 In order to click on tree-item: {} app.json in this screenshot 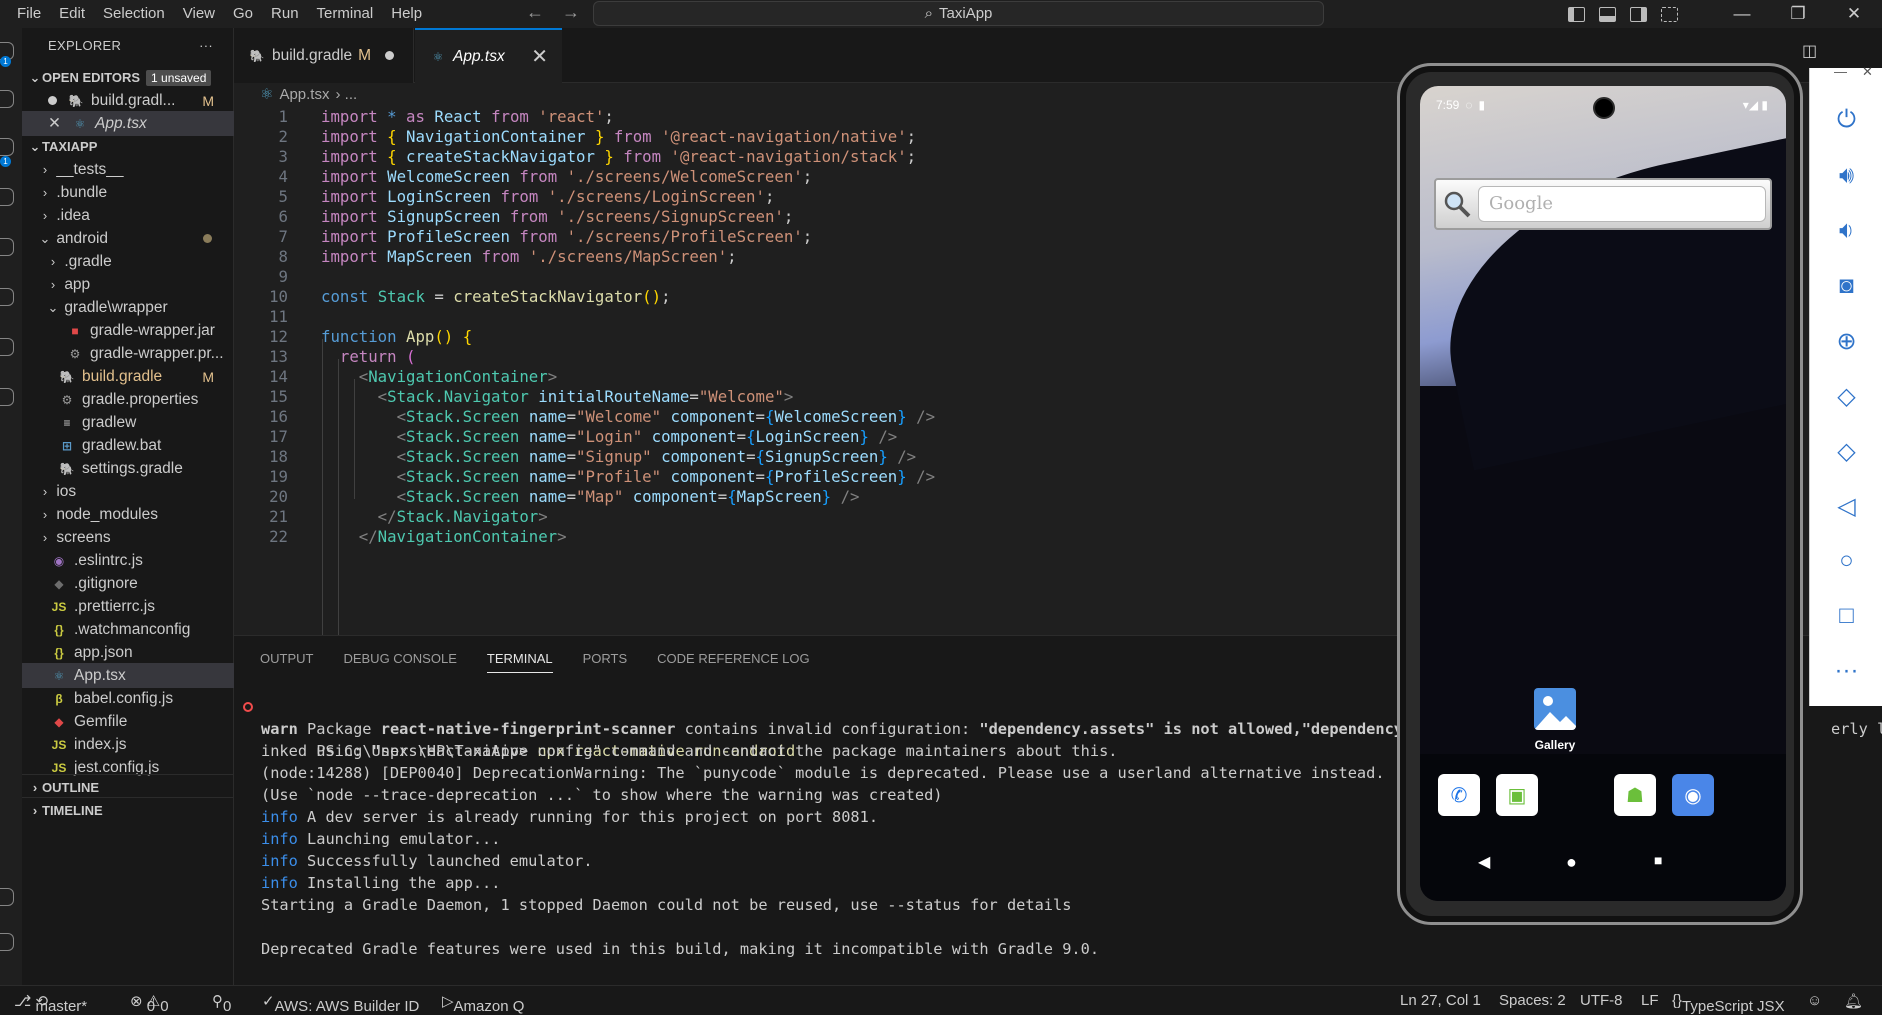, I will do `click(128, 652)`.